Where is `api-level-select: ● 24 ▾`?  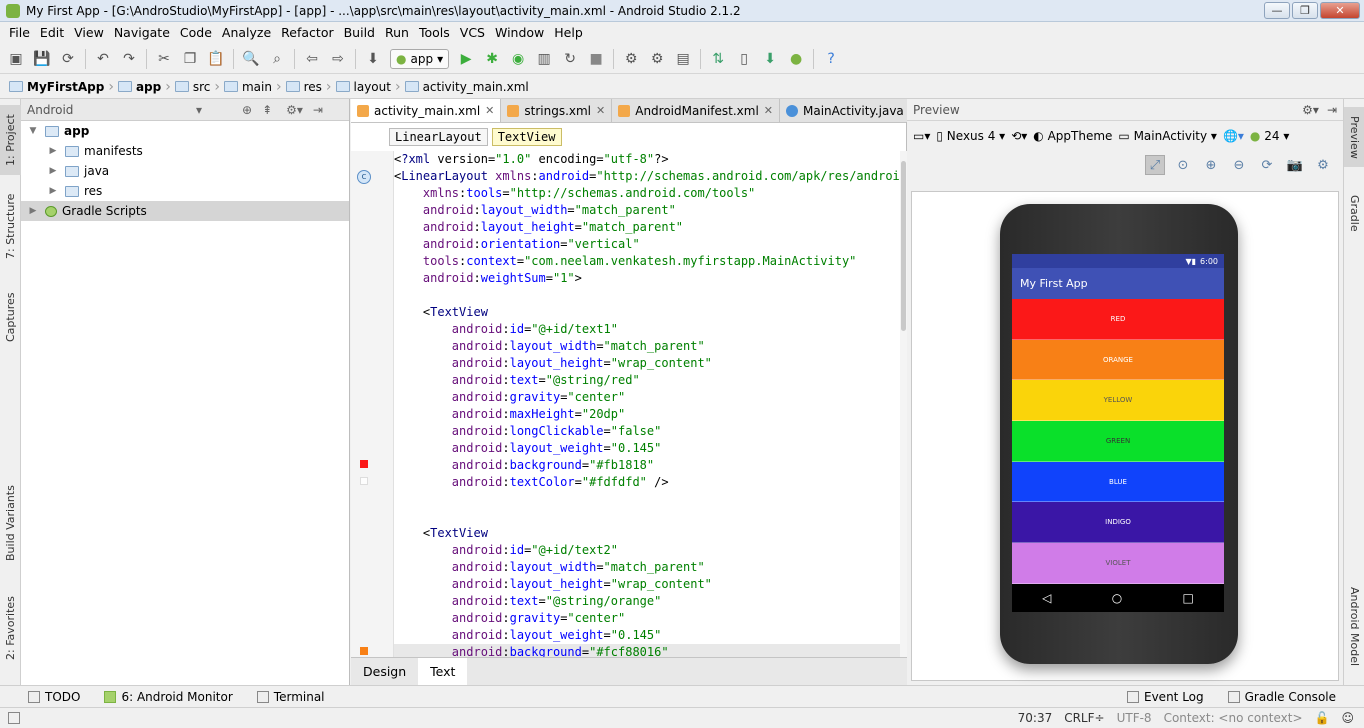 api-level-select: ● 24 ▾ is located at coordinates (1269, 136).